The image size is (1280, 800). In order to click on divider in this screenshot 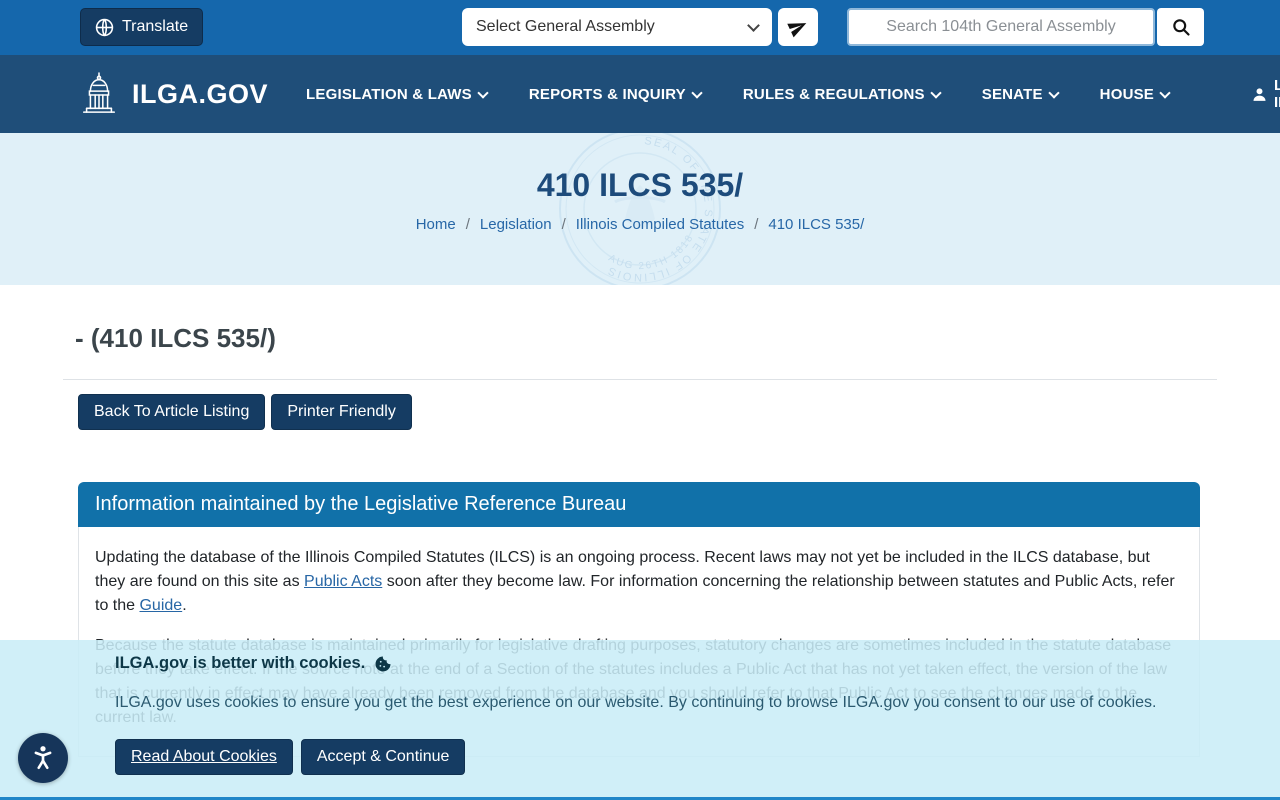, I will do `click(640, 379)`.